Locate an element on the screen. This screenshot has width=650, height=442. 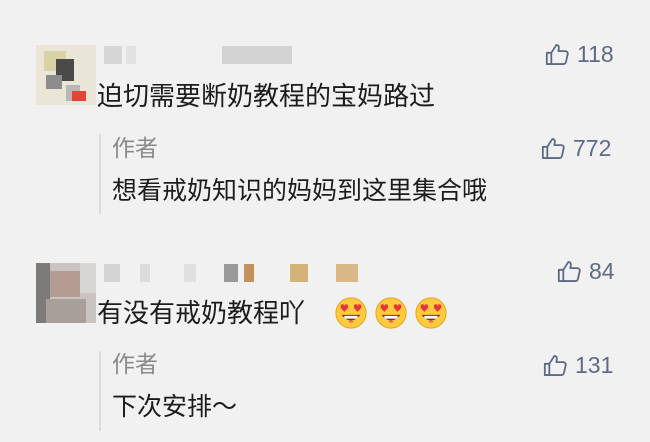
comment-text: 有没有戒奶教程吖 is located at coordinates (201, 314).